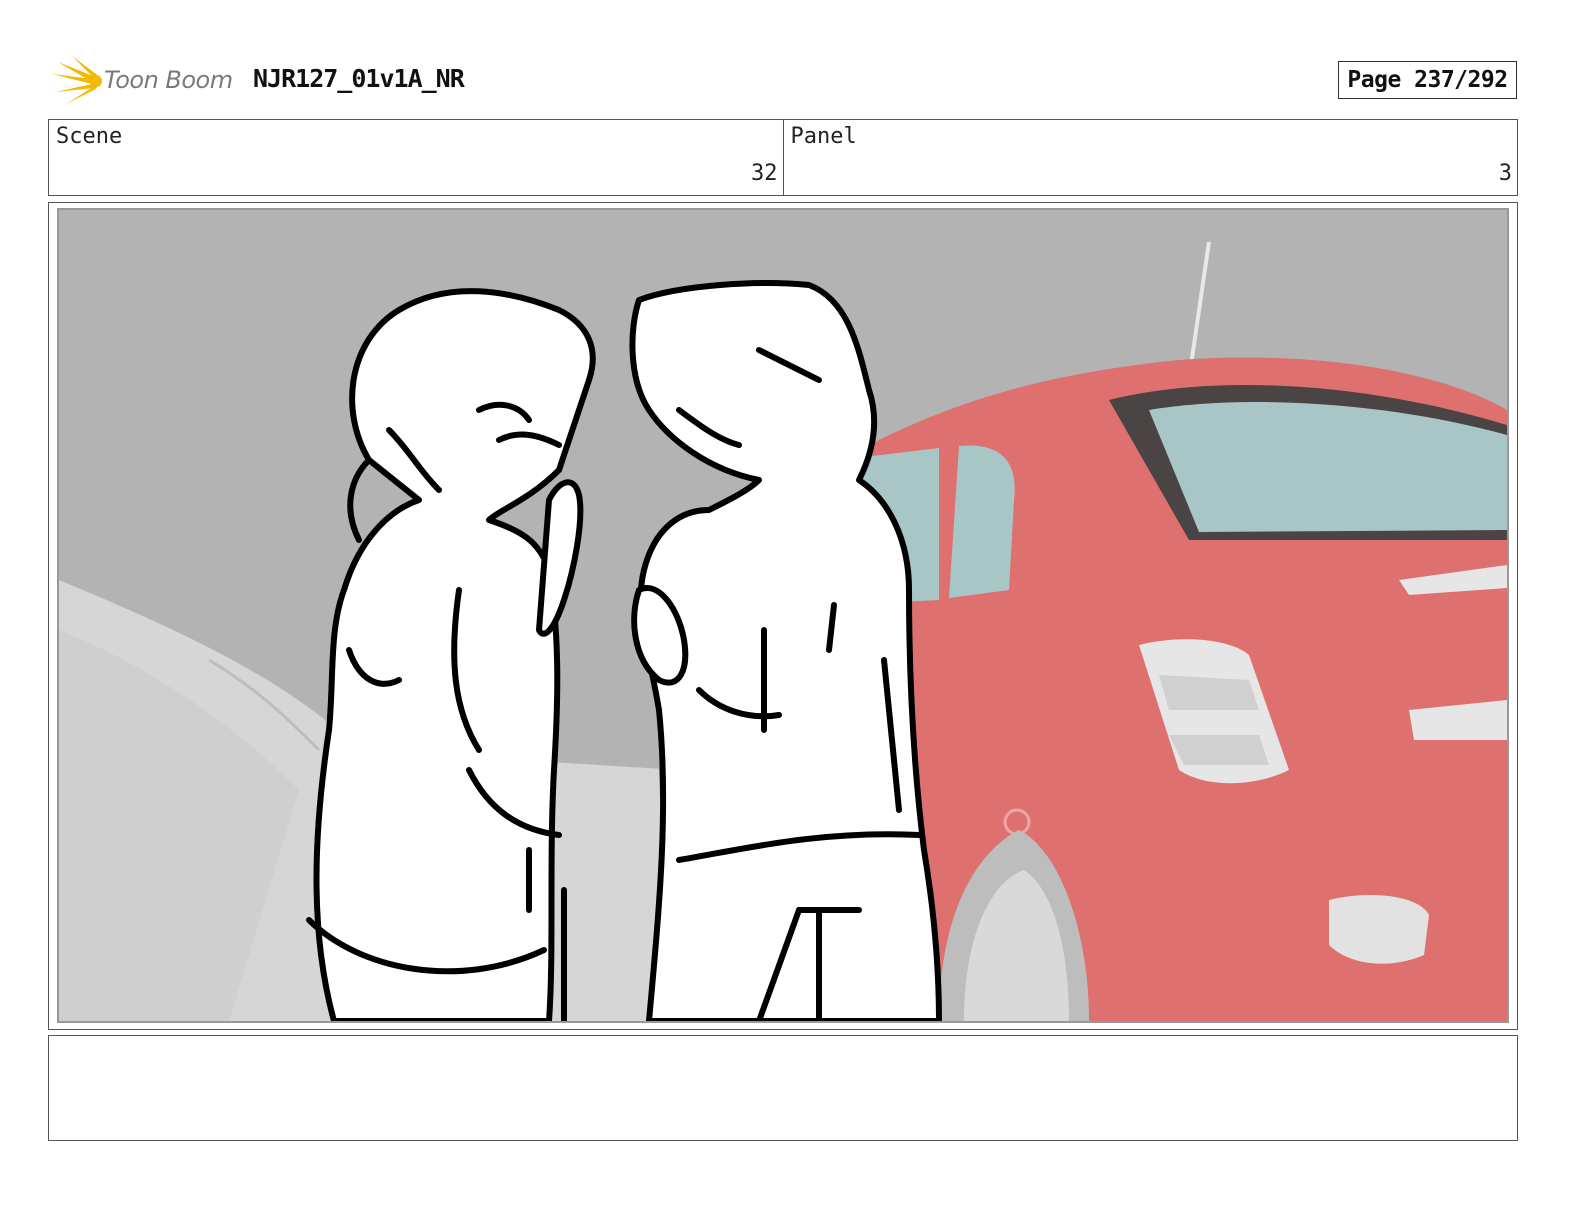  Describe the element at coordinates (359, 78) in the screenshot. I see `project-title: NJR127_01v1A_NR` at that location.